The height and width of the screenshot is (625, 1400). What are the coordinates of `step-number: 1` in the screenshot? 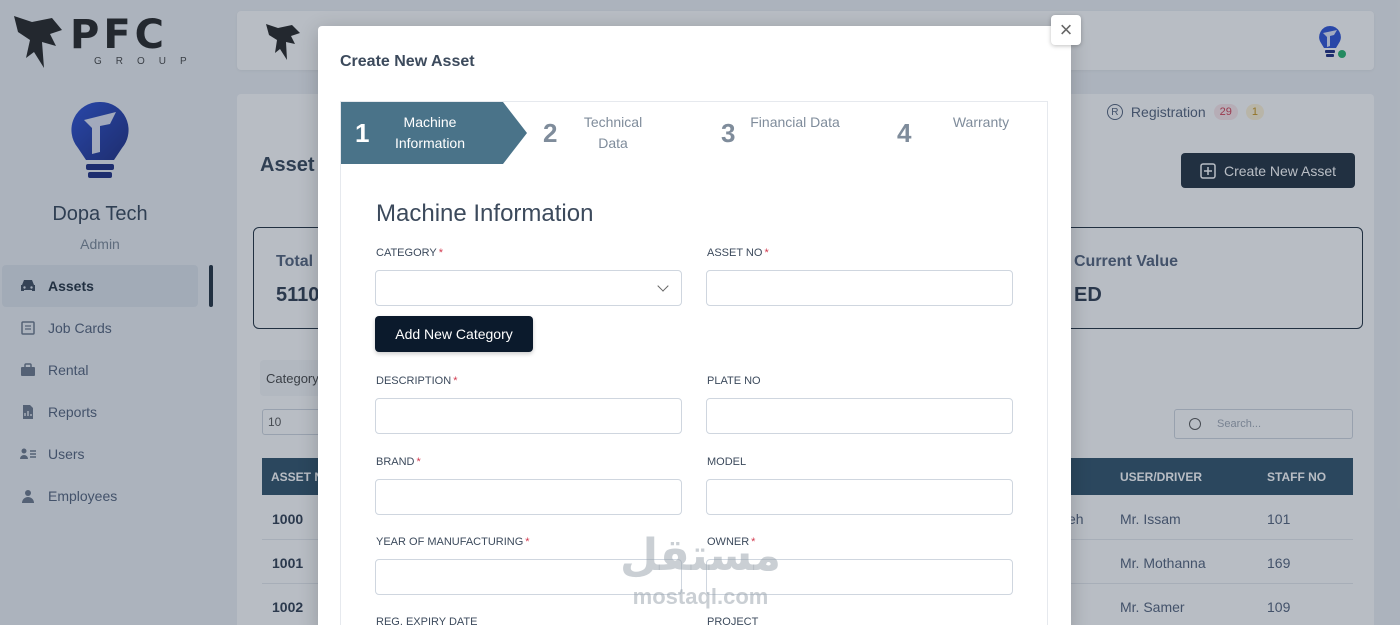 It's located at (362, 133).